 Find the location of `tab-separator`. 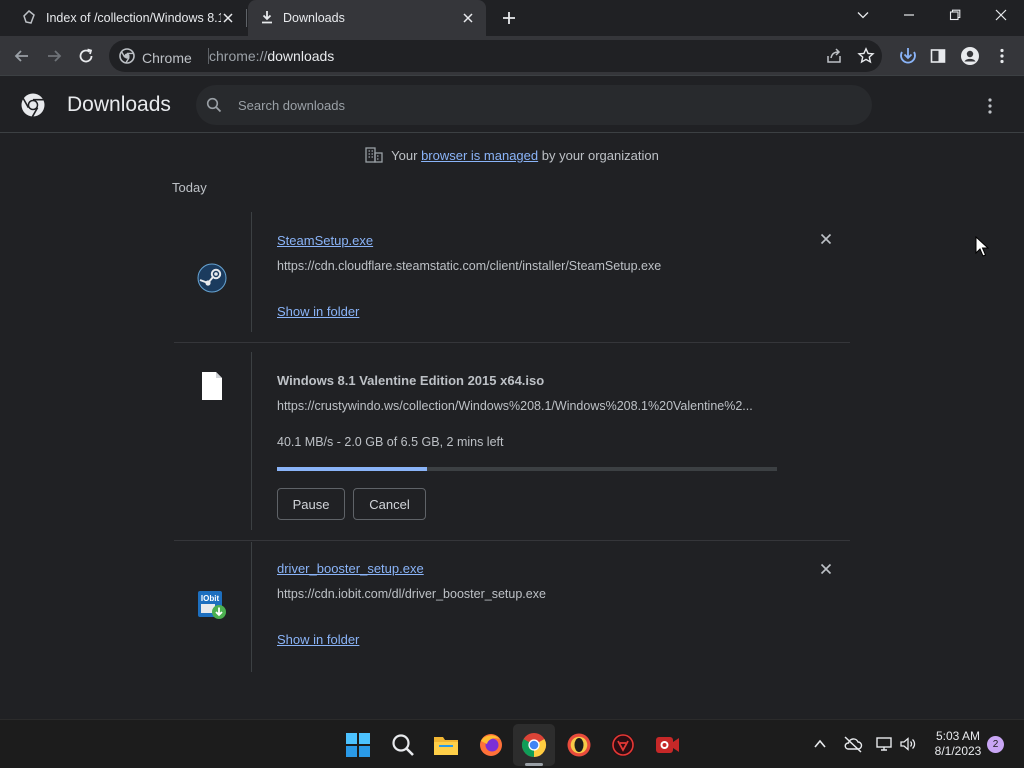

tab-separator is located at coordinates (246, 18).